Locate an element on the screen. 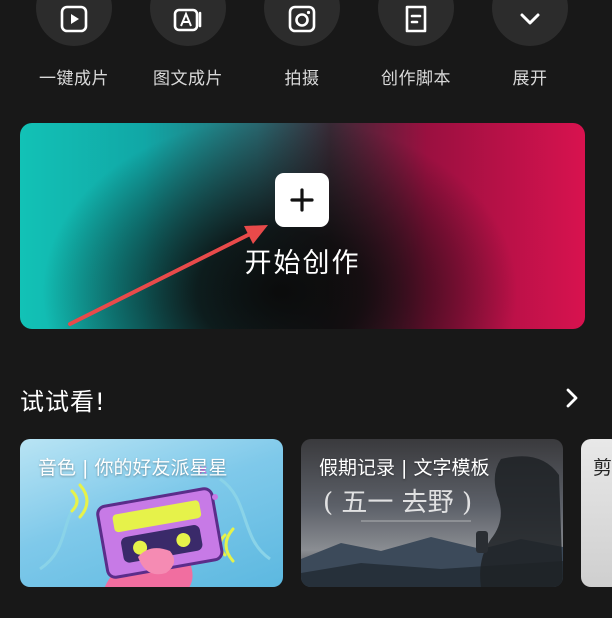 This screenshot has width=612, height=618. card-title: 剪 is located at coordinates (602, 468).